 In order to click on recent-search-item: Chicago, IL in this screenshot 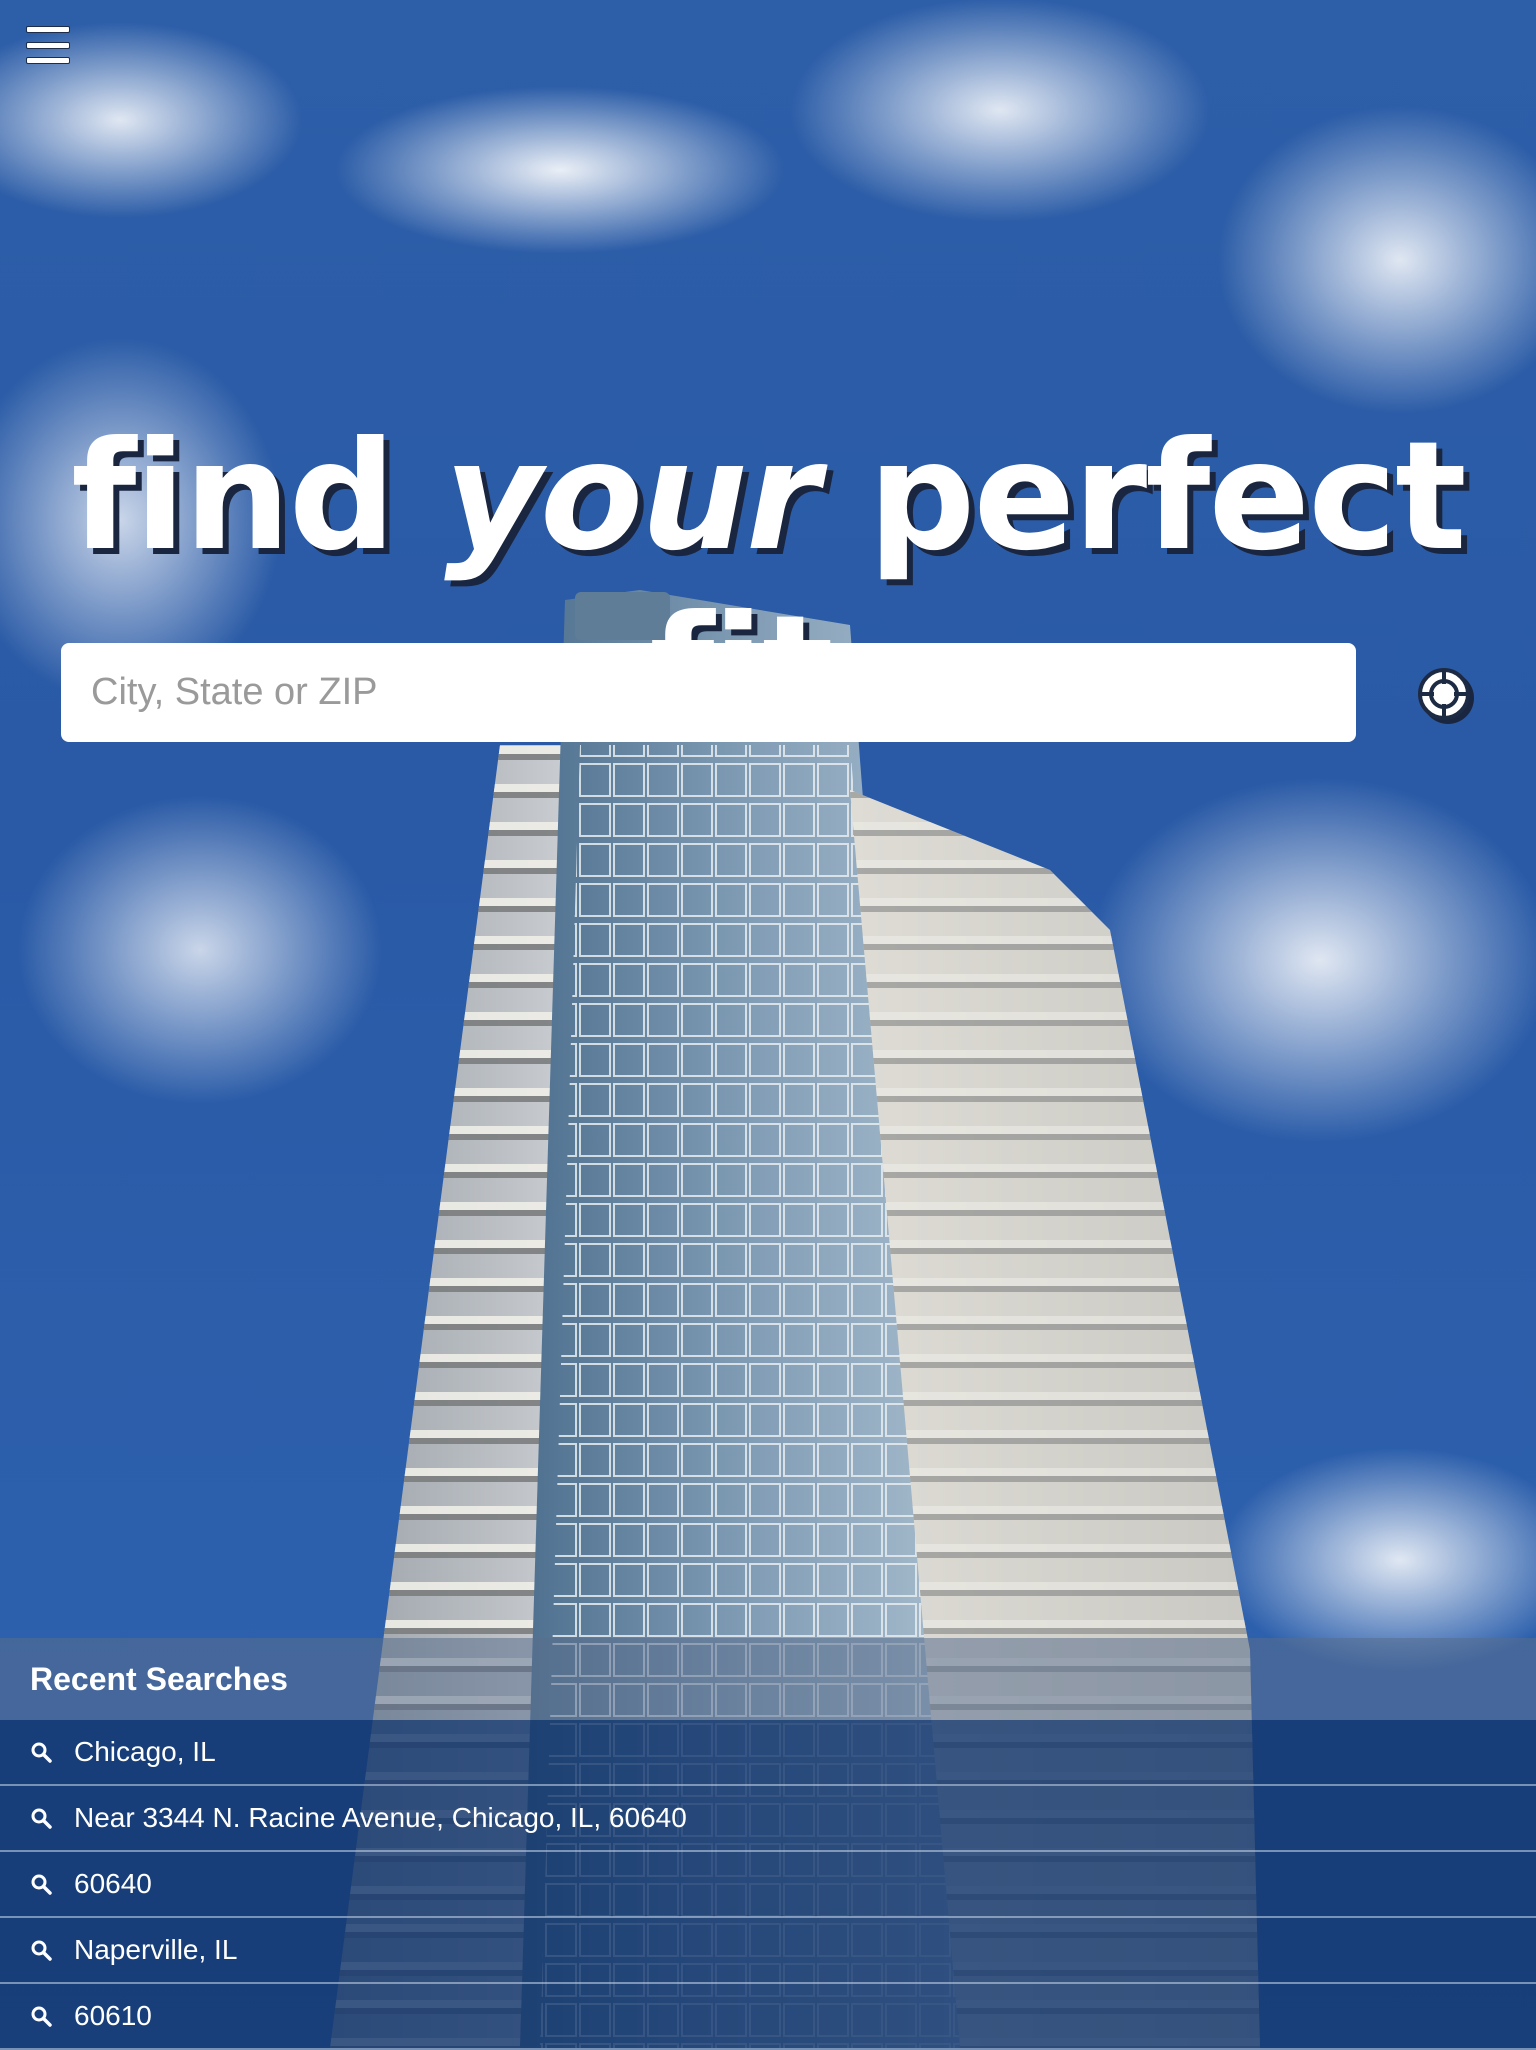, I will do `click(768, 1753)`.